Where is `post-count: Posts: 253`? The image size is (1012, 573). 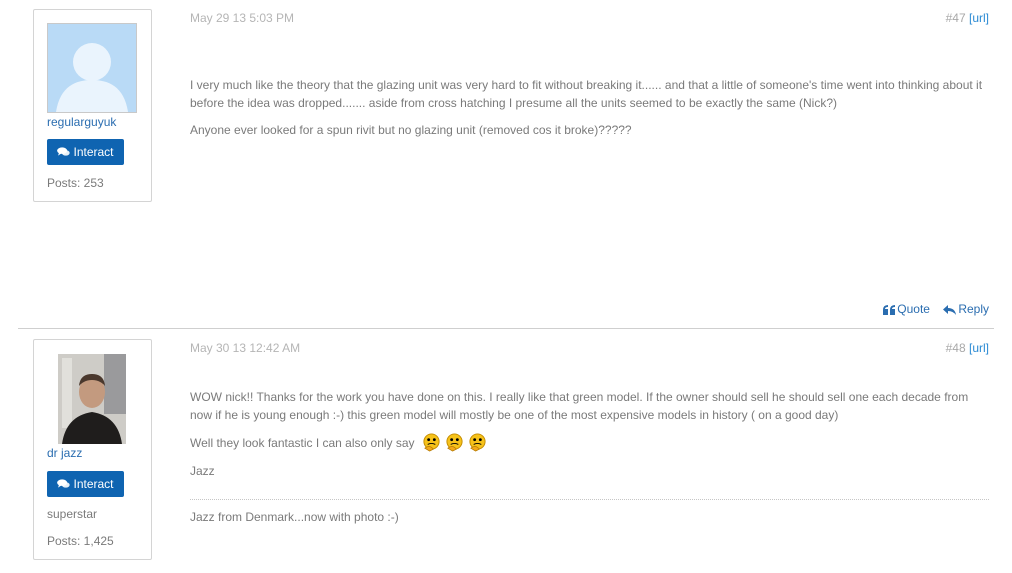 post-count: Posts: 253 is located at coordinates (75, 183).